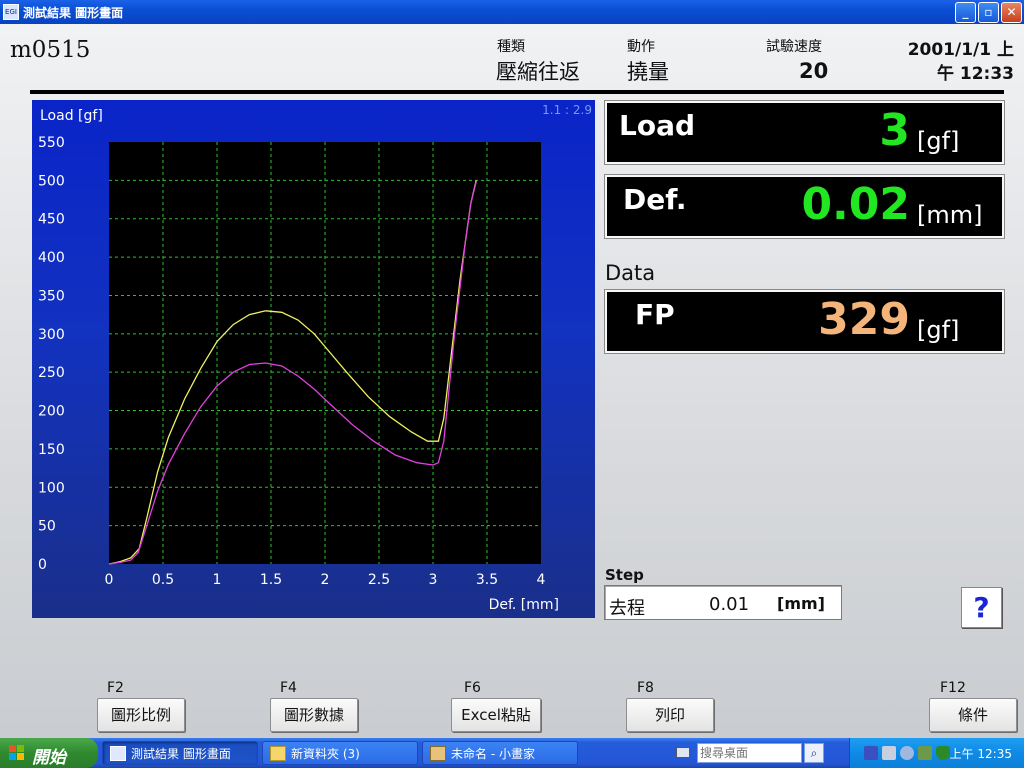  What do you see at coordinates (541, 580) in the screenshot?
I see `x-tick-label: 4` at bounding box center [541, 580].